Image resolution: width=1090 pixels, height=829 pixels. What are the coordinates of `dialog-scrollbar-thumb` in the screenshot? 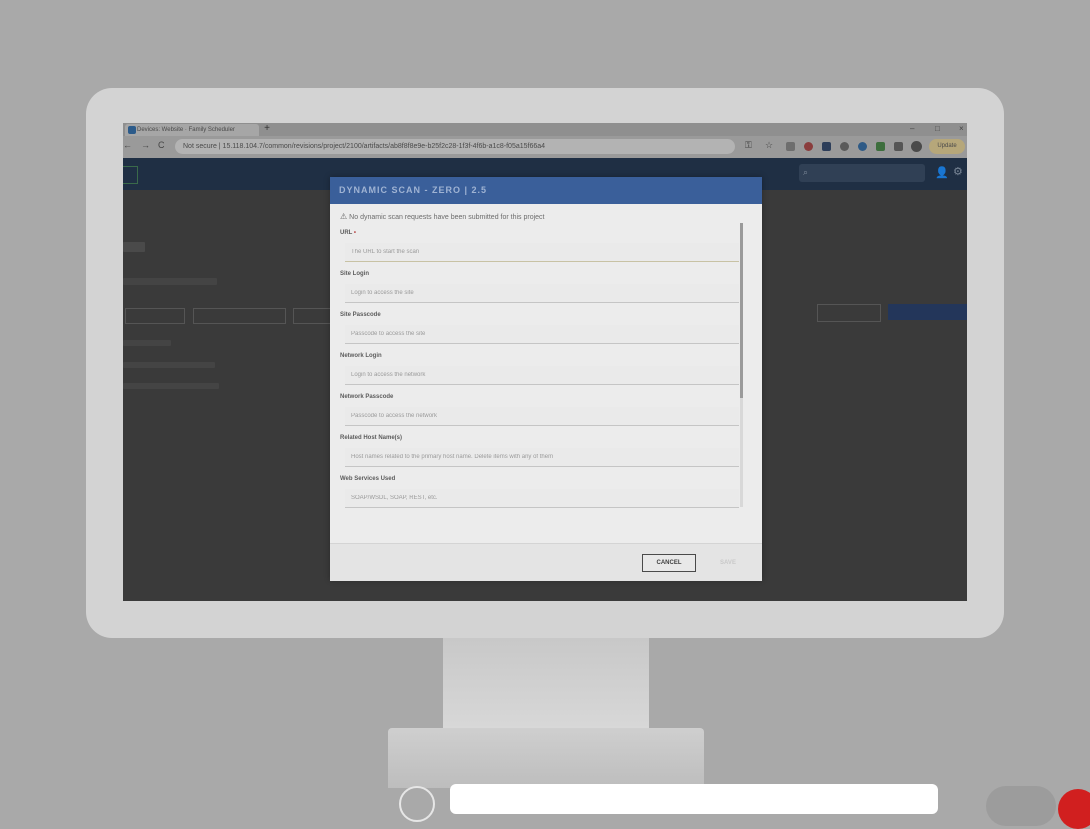 It's located at (741, 310).